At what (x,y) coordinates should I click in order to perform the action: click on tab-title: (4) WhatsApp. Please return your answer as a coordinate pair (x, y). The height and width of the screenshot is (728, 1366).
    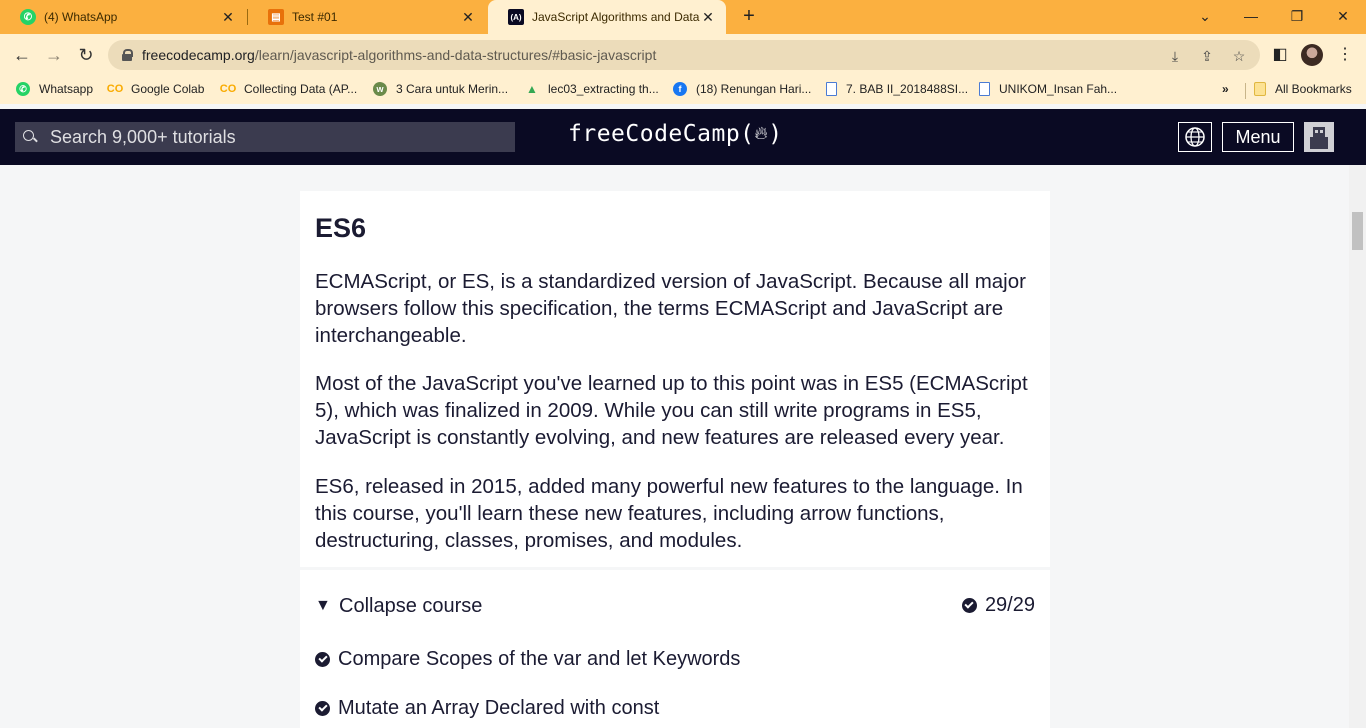
    Looking at the image, I should click on (81, 17).